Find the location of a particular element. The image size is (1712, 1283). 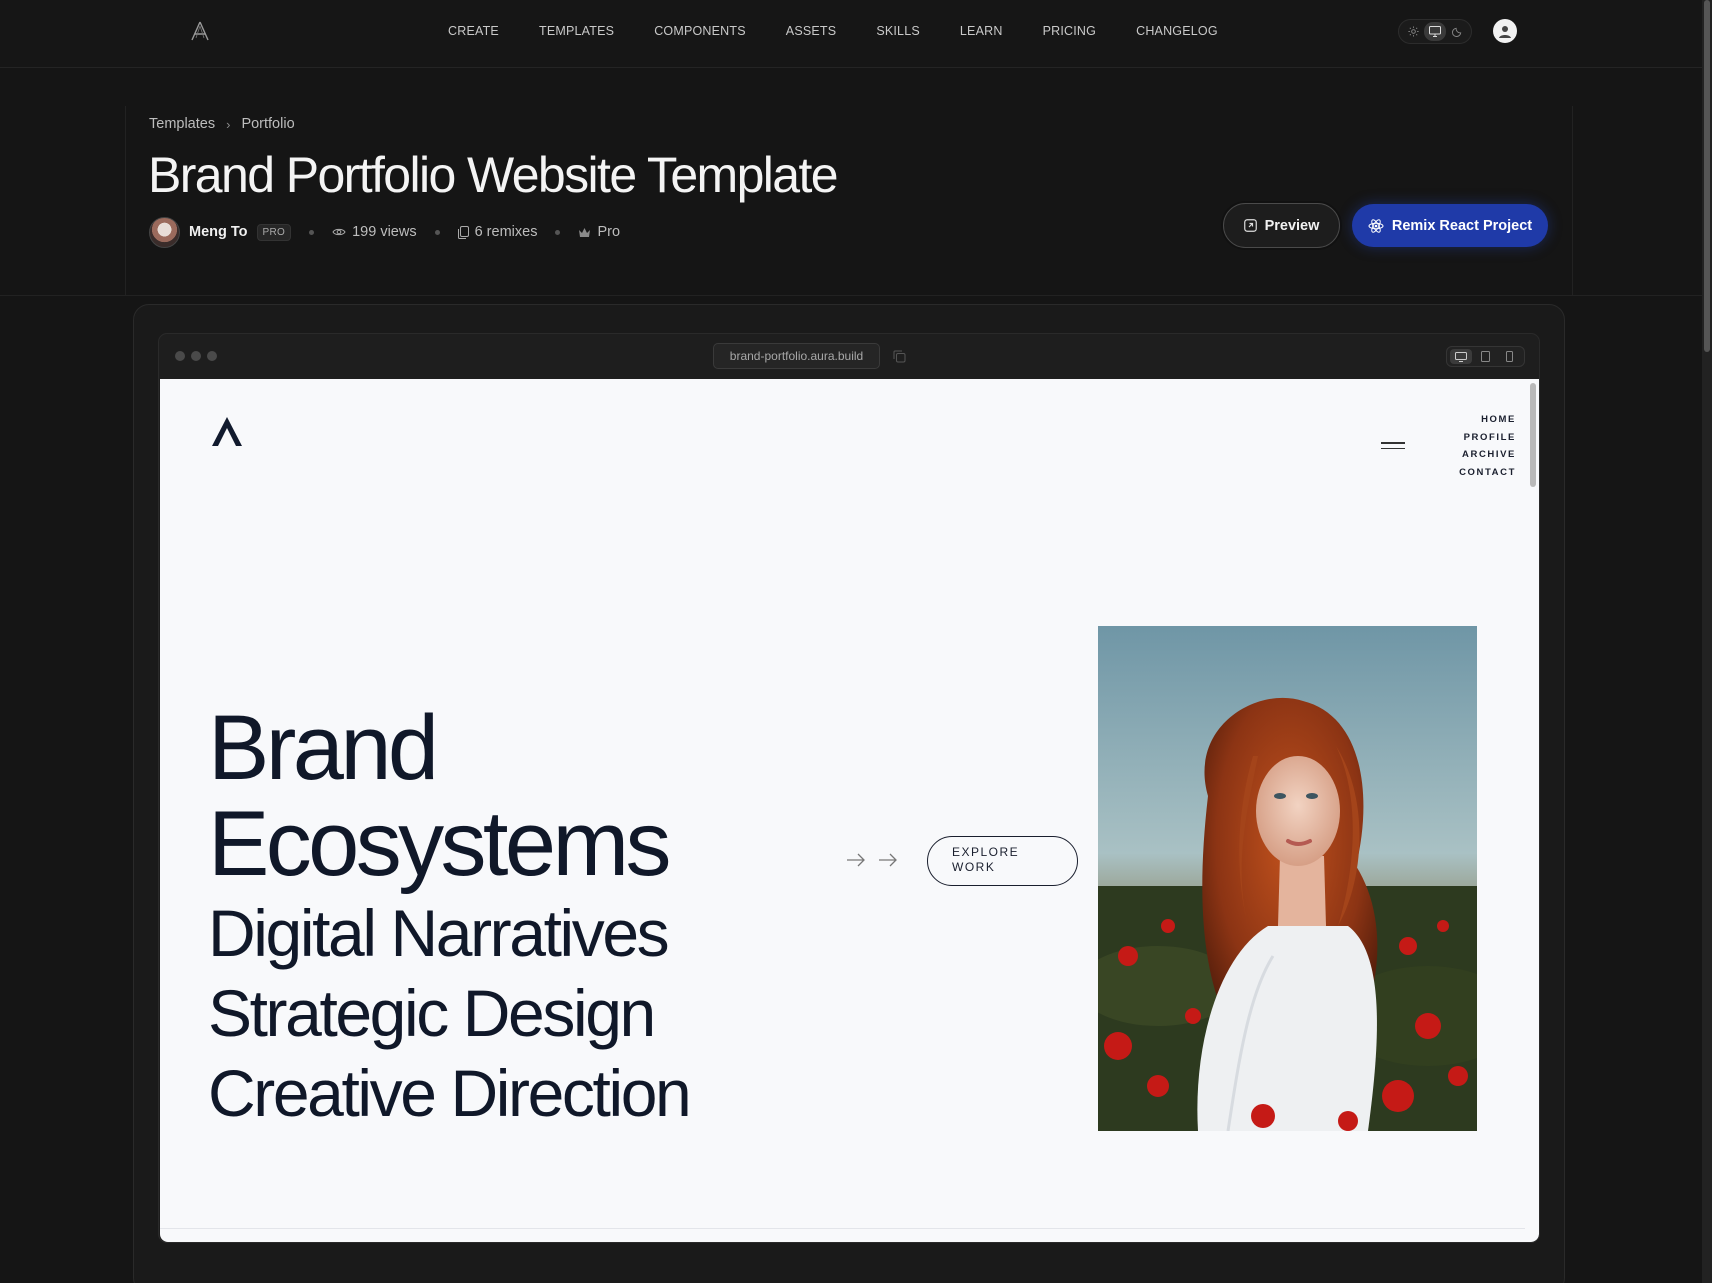

breadcrumb: Templates › Portfolio is located at coordinates (222, 124).